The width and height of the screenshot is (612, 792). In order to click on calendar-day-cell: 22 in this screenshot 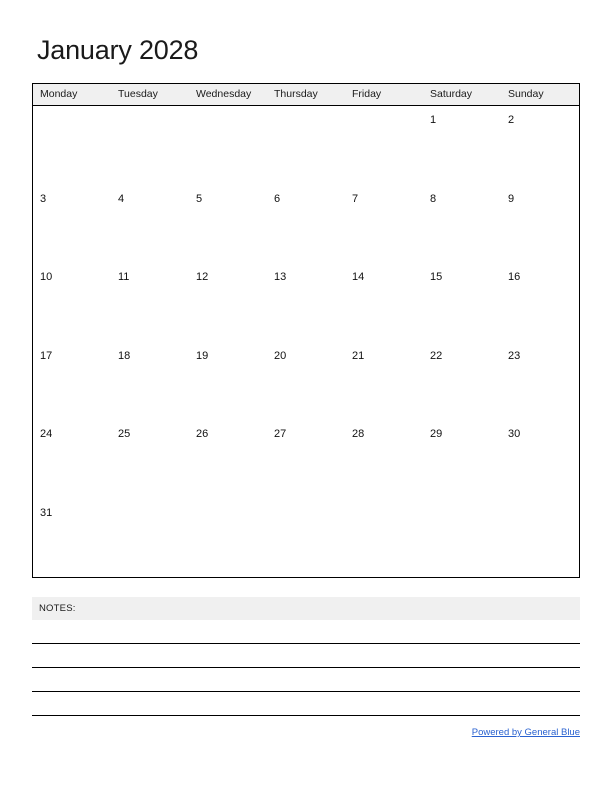, I will do `click(462, 381)`.